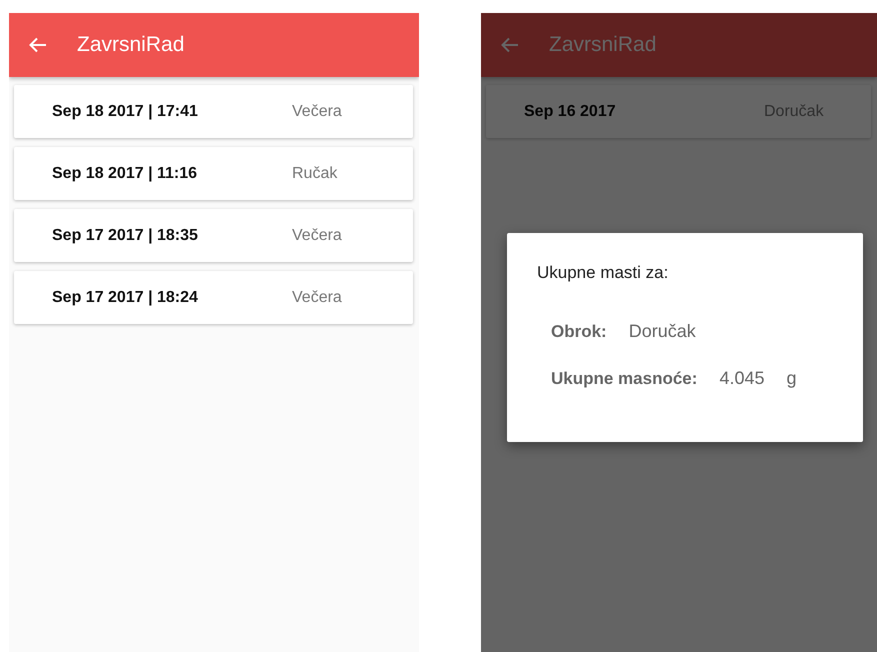 Image resolution: width=877 pixels, height=652 pixels. Describe the element at coordinates (315, 173) in the screenshot. I see `meal-type: Ručak` at that location.